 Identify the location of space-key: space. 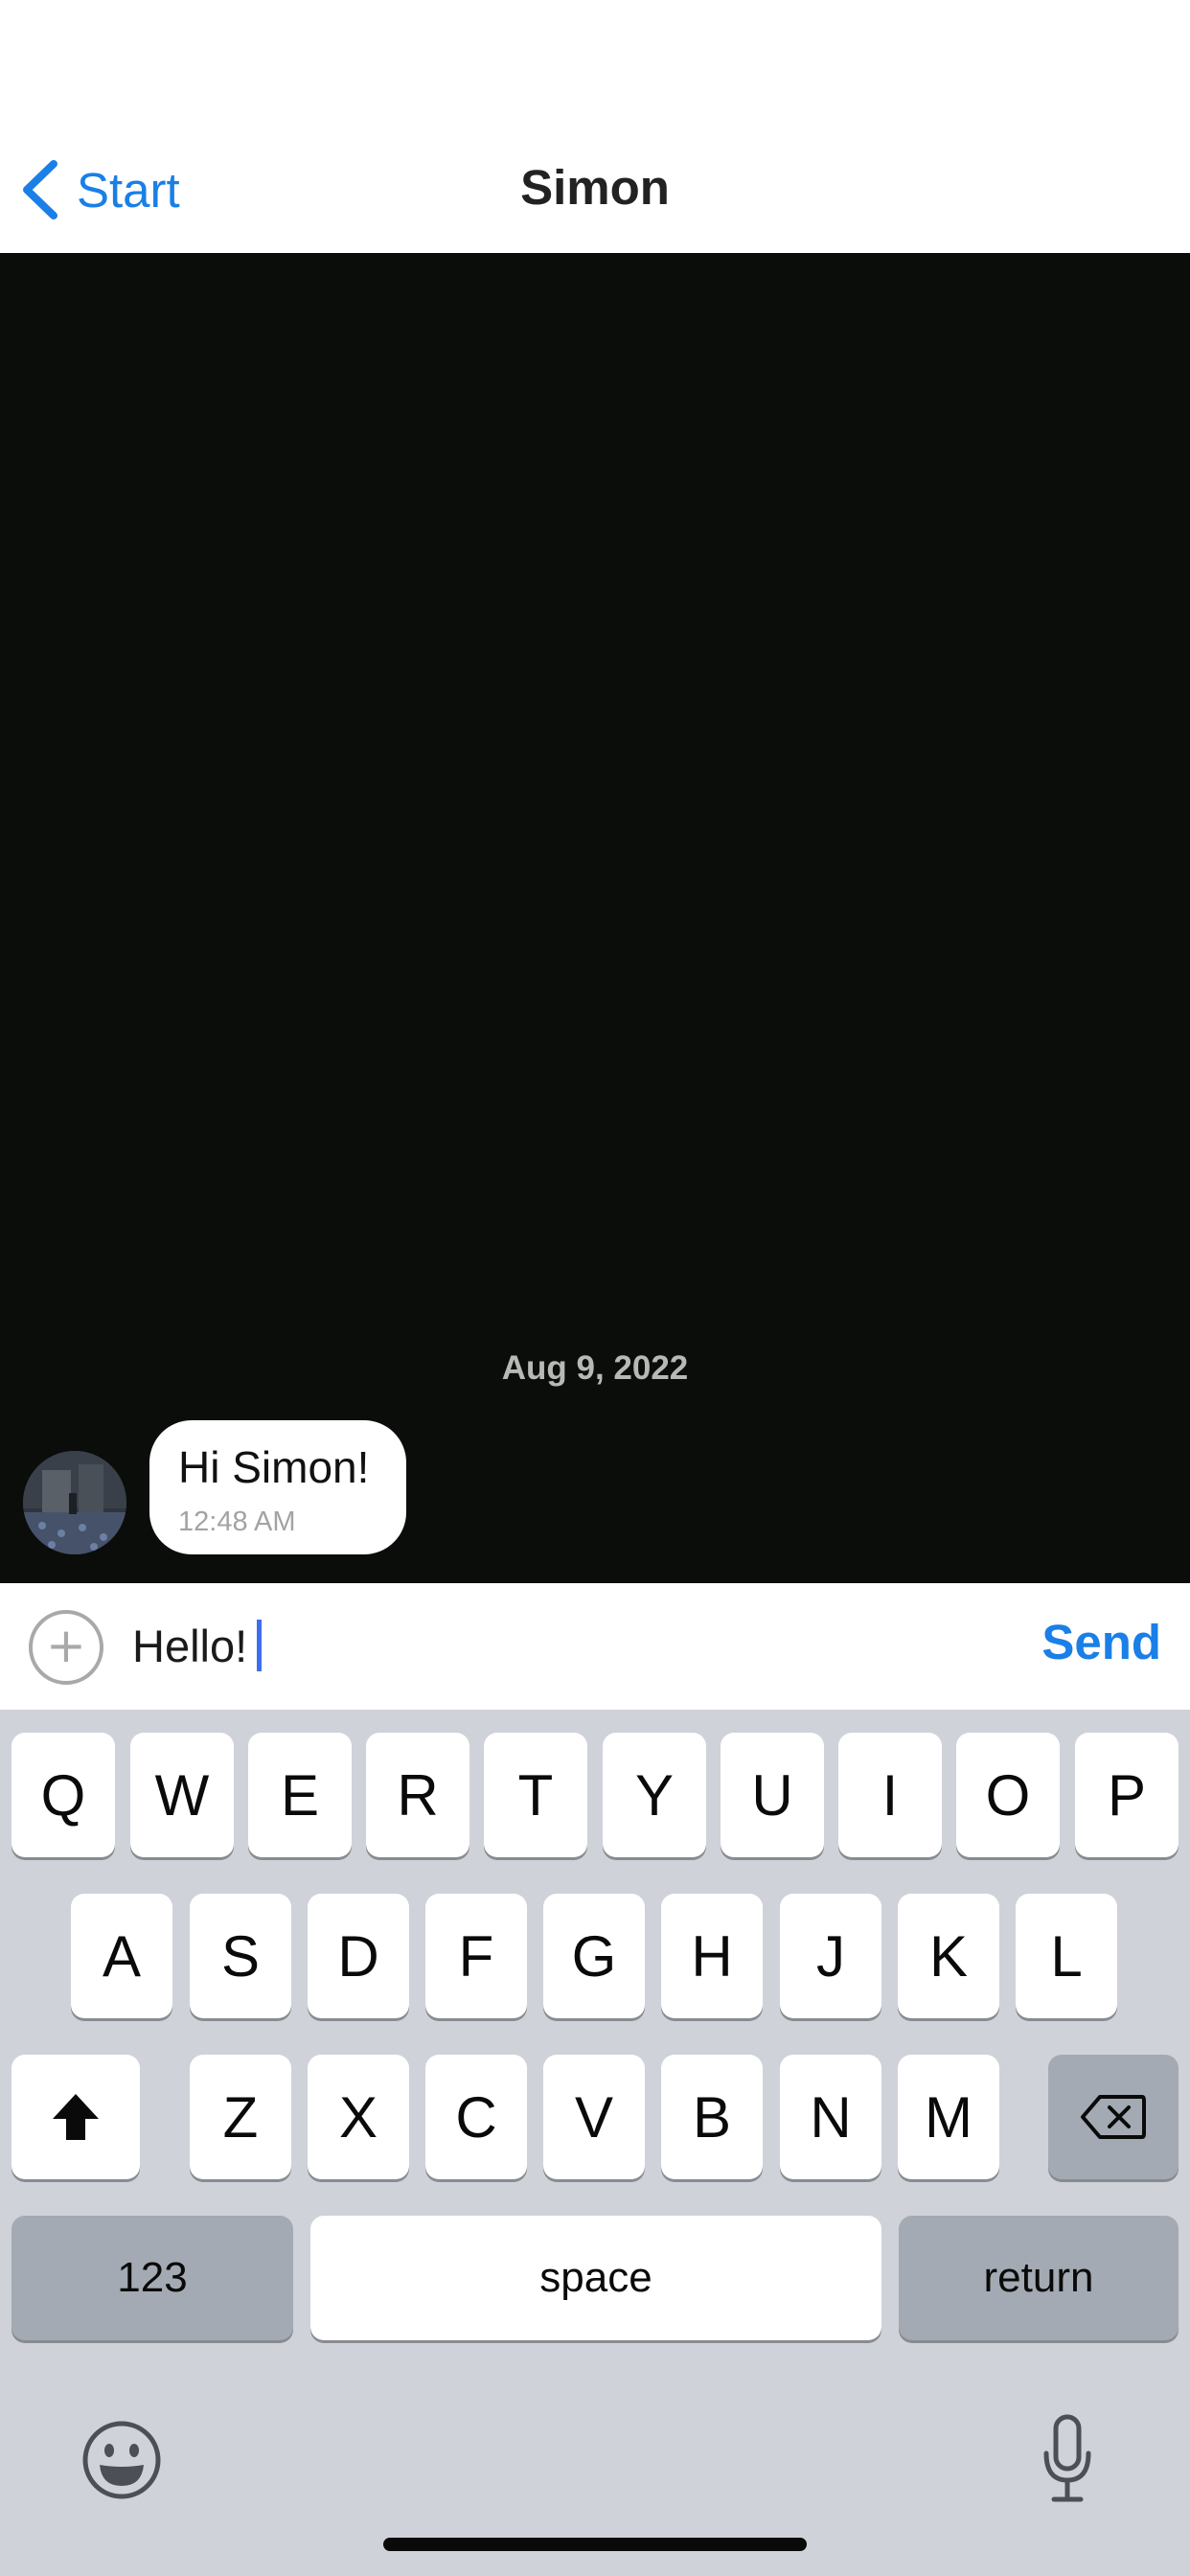
(595, 2278).